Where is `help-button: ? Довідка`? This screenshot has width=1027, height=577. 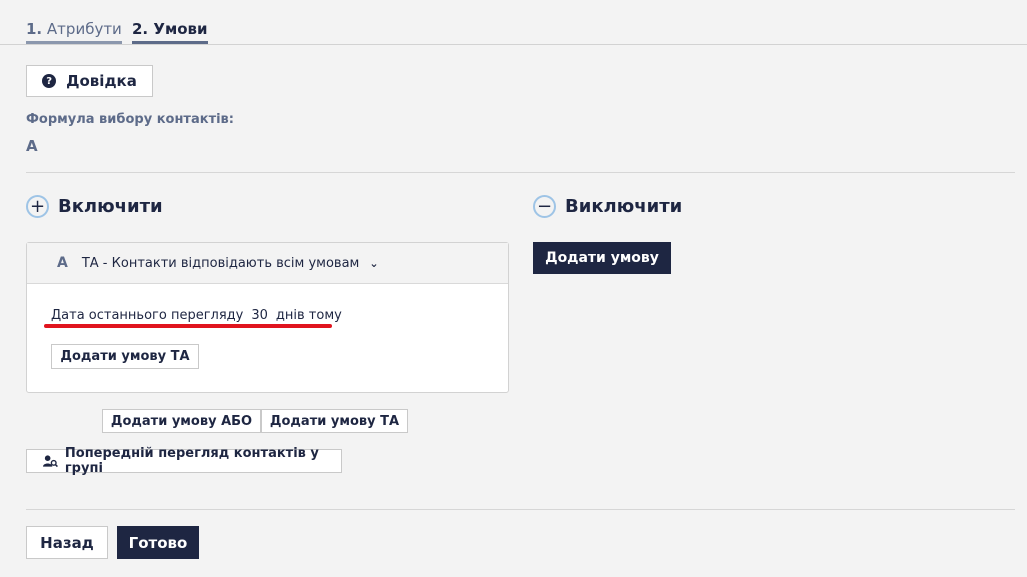
help-button: ? Довідка is located at coordinates (89, 81).